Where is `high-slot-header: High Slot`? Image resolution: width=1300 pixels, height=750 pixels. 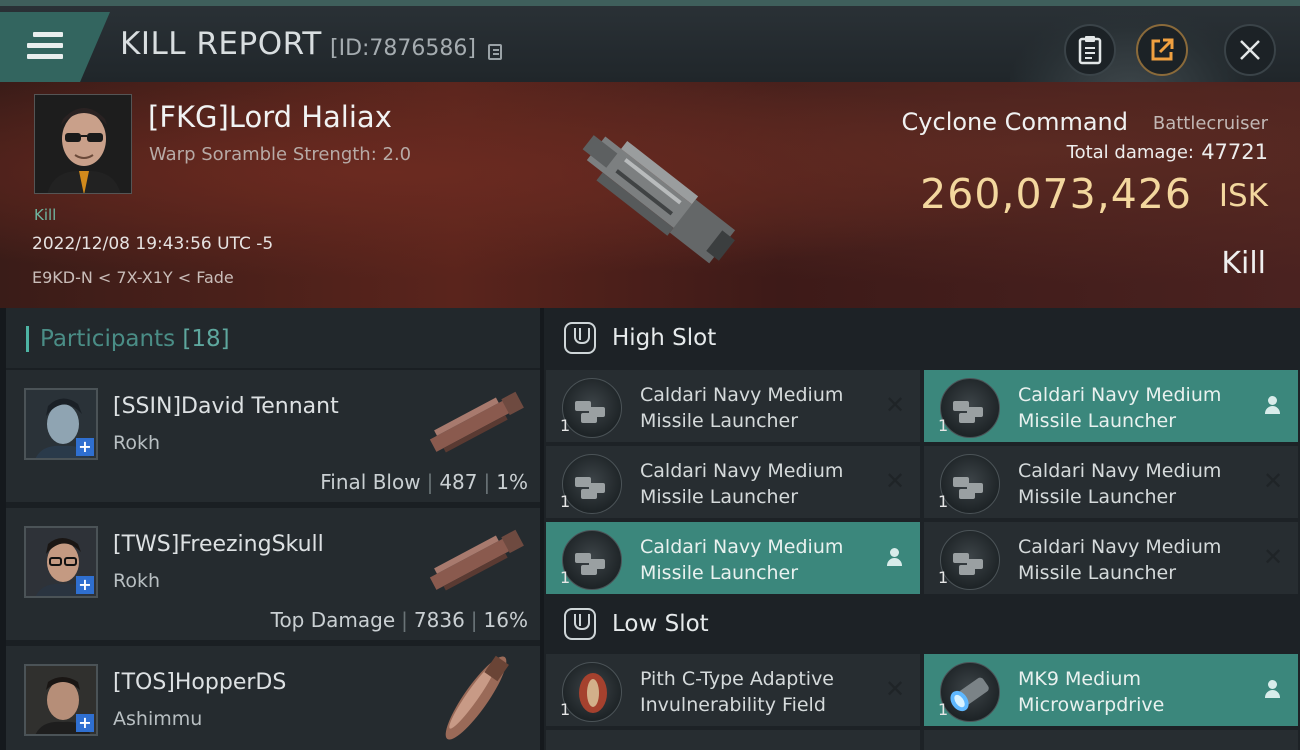
high-slot-header: High Slot is located at coordinates (922, 338).